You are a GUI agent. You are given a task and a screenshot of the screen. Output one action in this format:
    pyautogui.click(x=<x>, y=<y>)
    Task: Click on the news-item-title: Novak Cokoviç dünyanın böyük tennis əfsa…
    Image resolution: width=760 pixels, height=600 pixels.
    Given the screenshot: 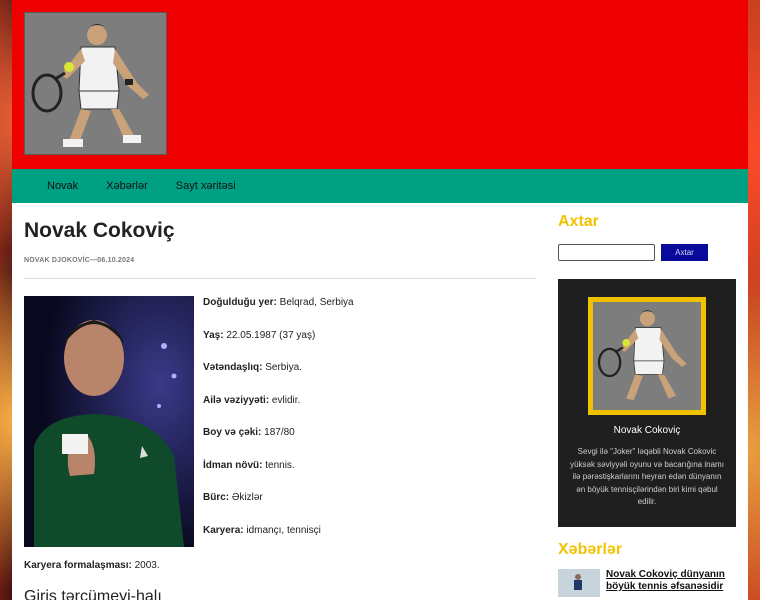 What is the action you would take?
    pyautogui.click(x=667, y=583)
    